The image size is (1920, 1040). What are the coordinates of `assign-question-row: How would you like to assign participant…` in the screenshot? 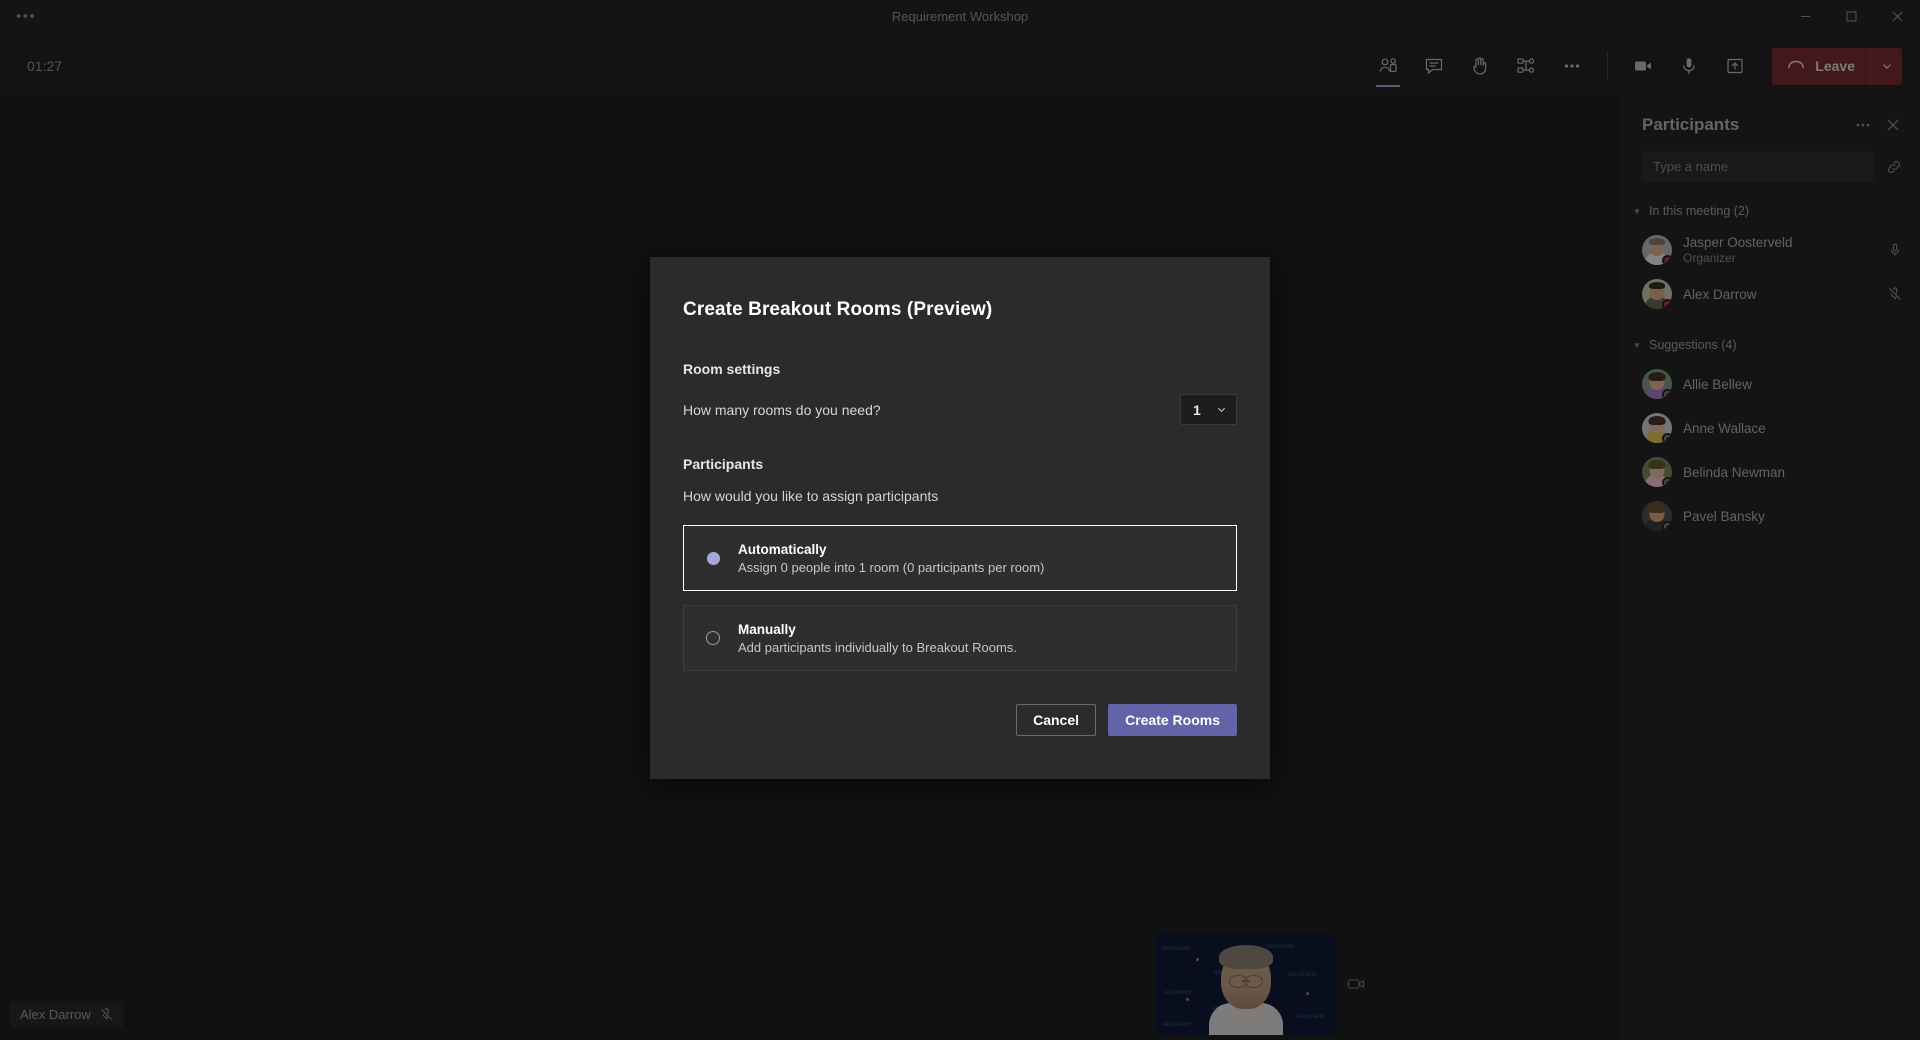 It's located at (960, 496).